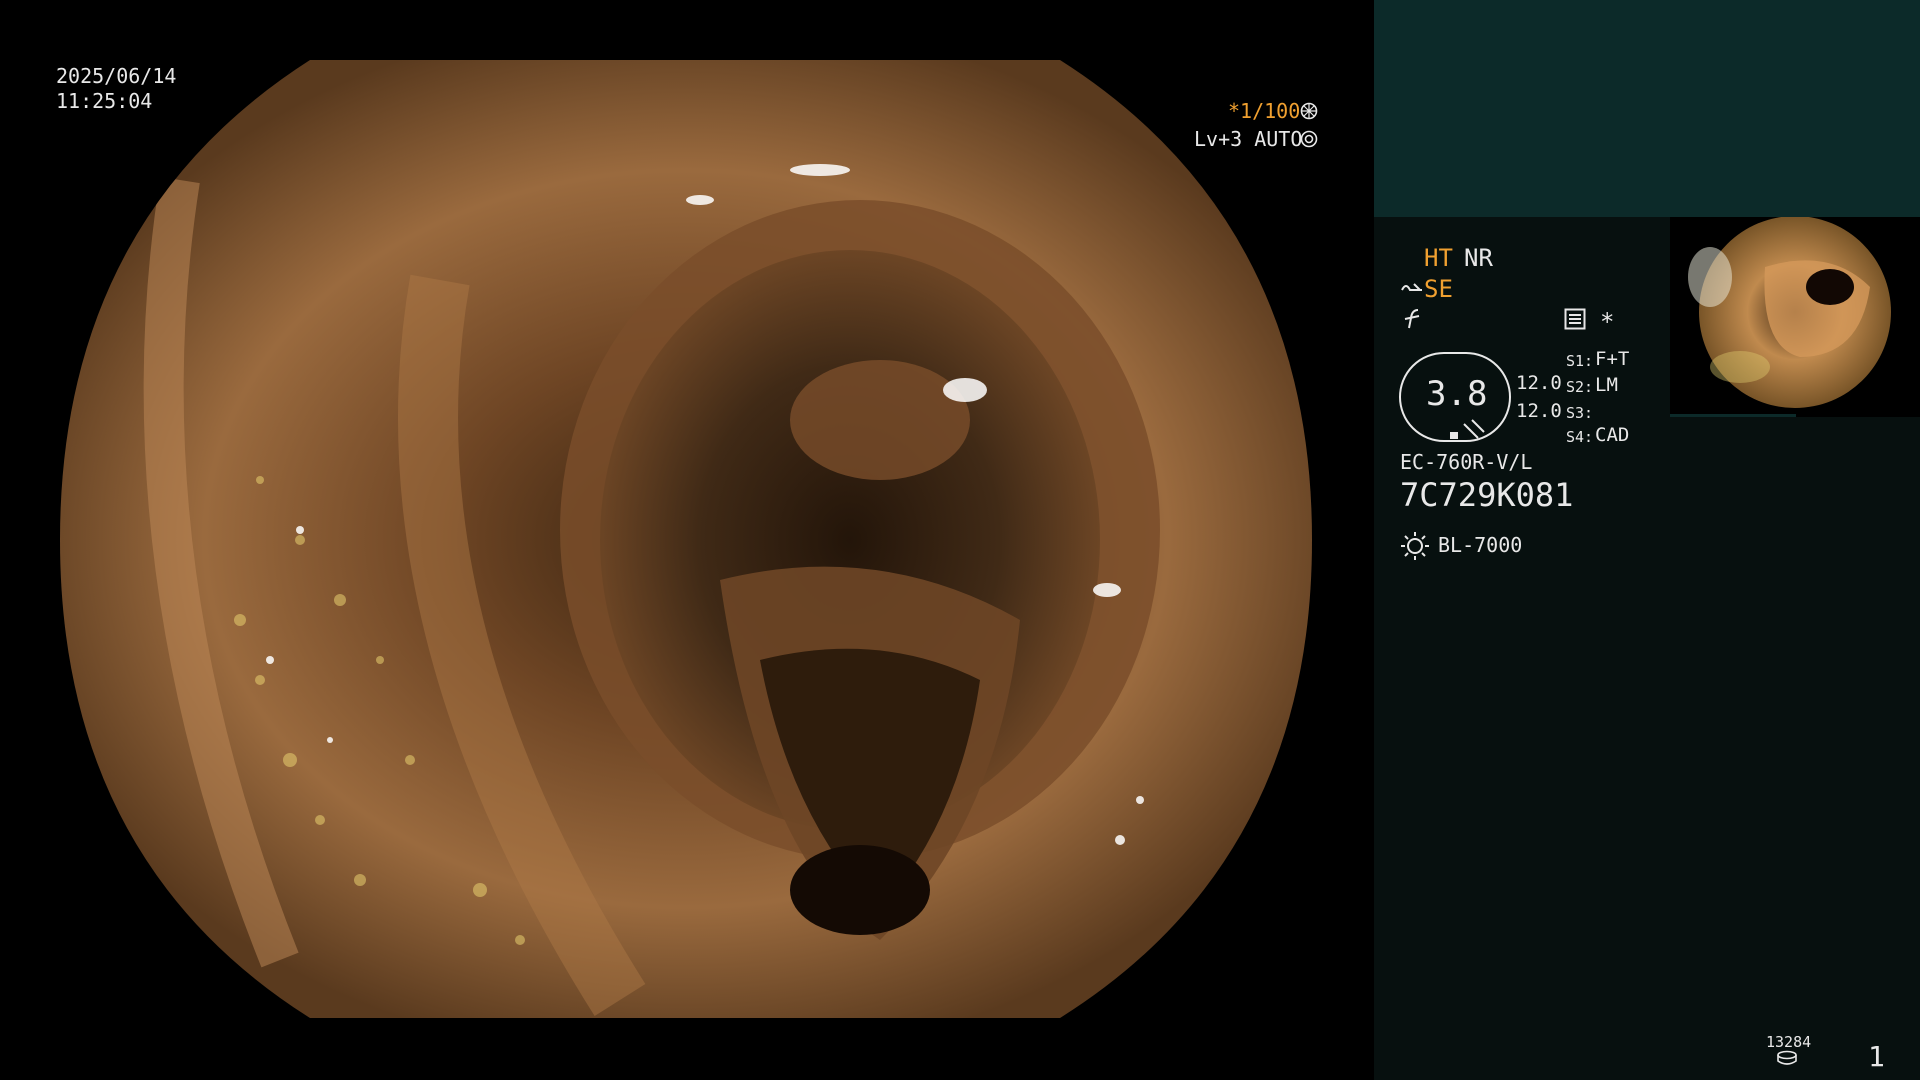  What do you see at coordinates (1606, 385) in the screenshot?
I see `s2-value: LM` at bounding box center [1606, 385].